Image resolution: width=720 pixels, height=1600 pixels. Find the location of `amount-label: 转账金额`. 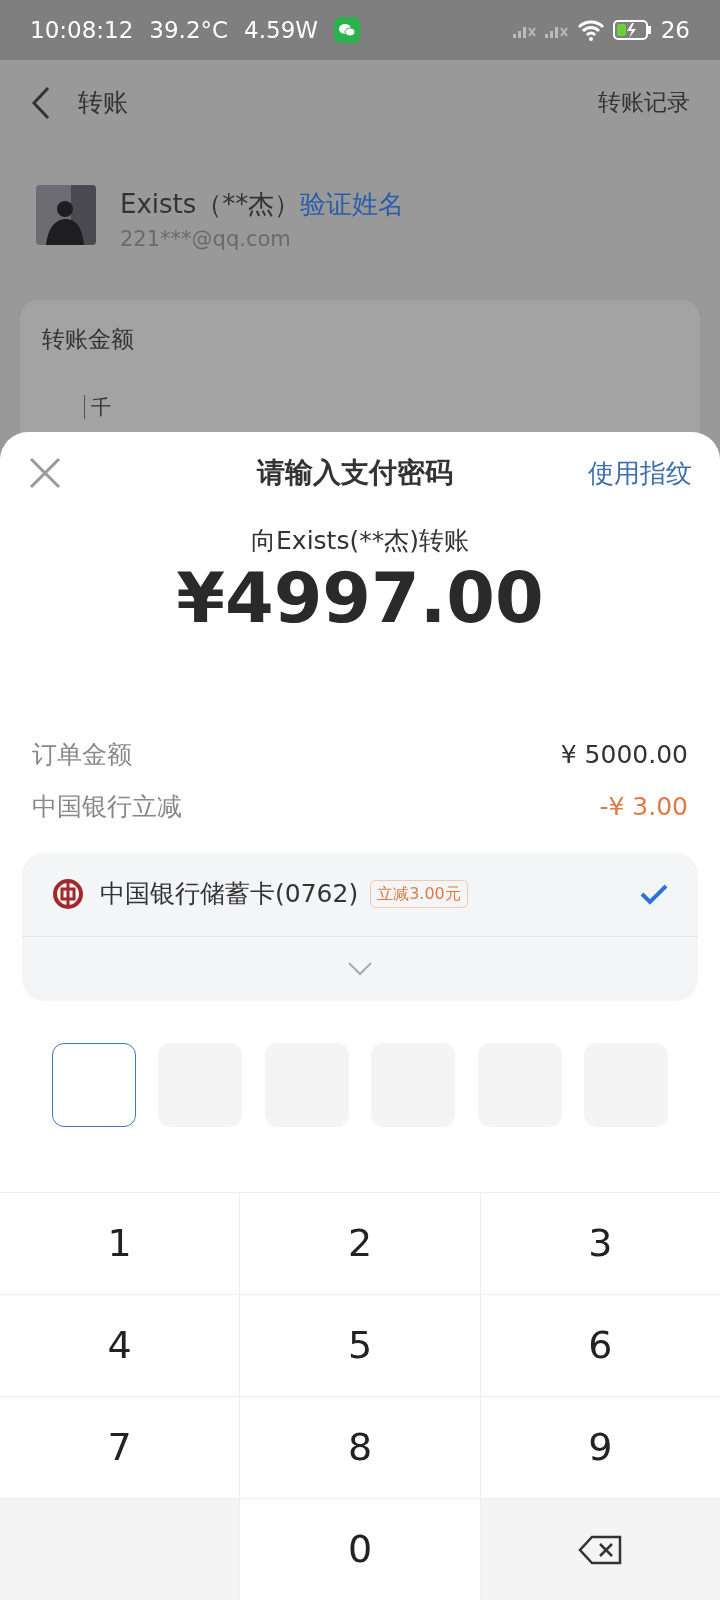

amount-label: 转账金额 is located at coordinates (88, 339).